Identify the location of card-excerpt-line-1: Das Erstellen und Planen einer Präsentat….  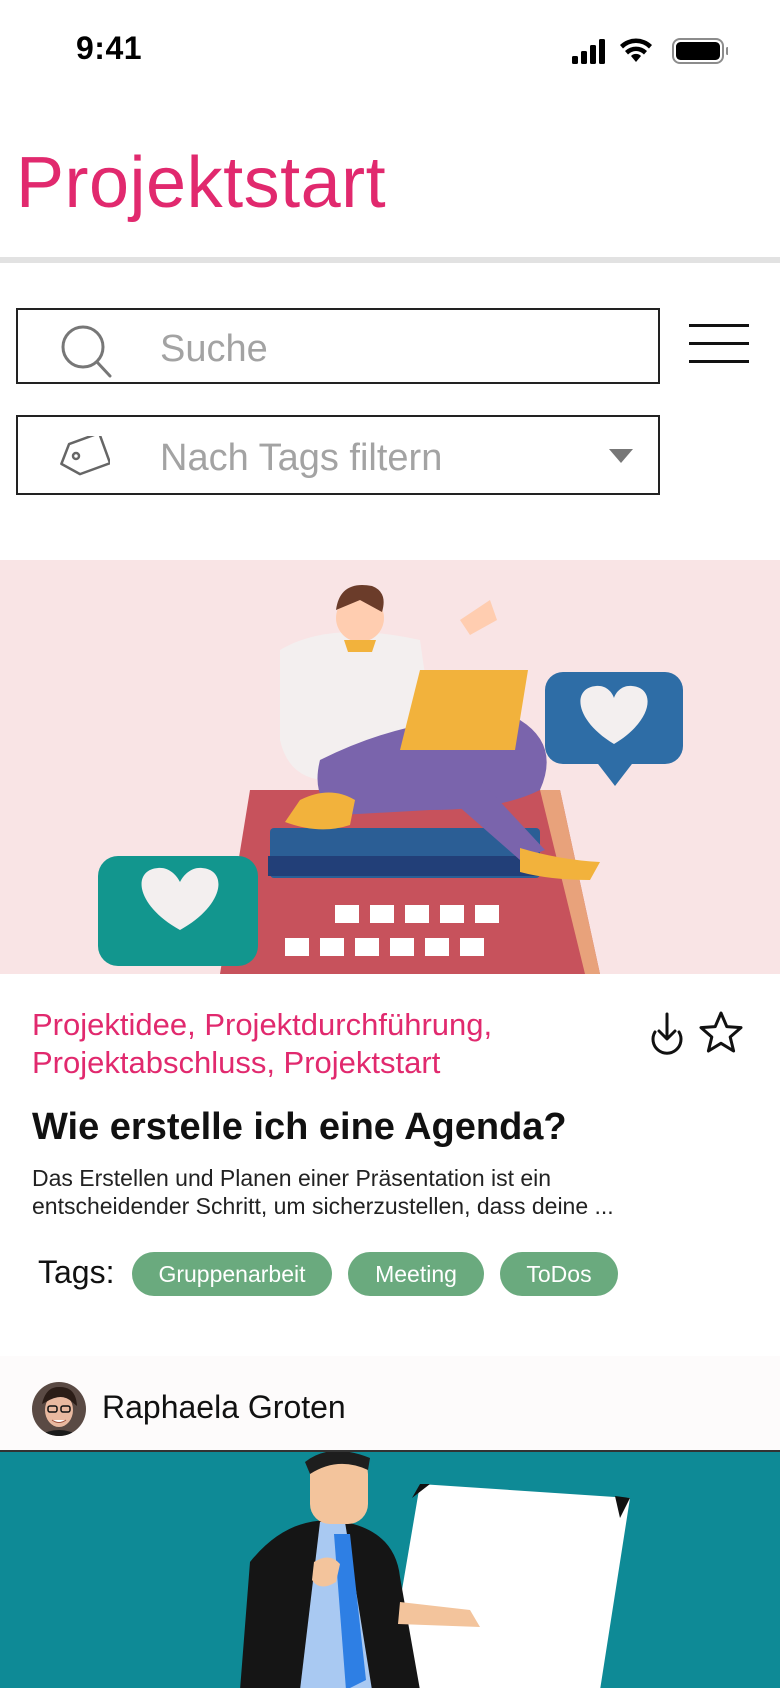
(292, 1178).